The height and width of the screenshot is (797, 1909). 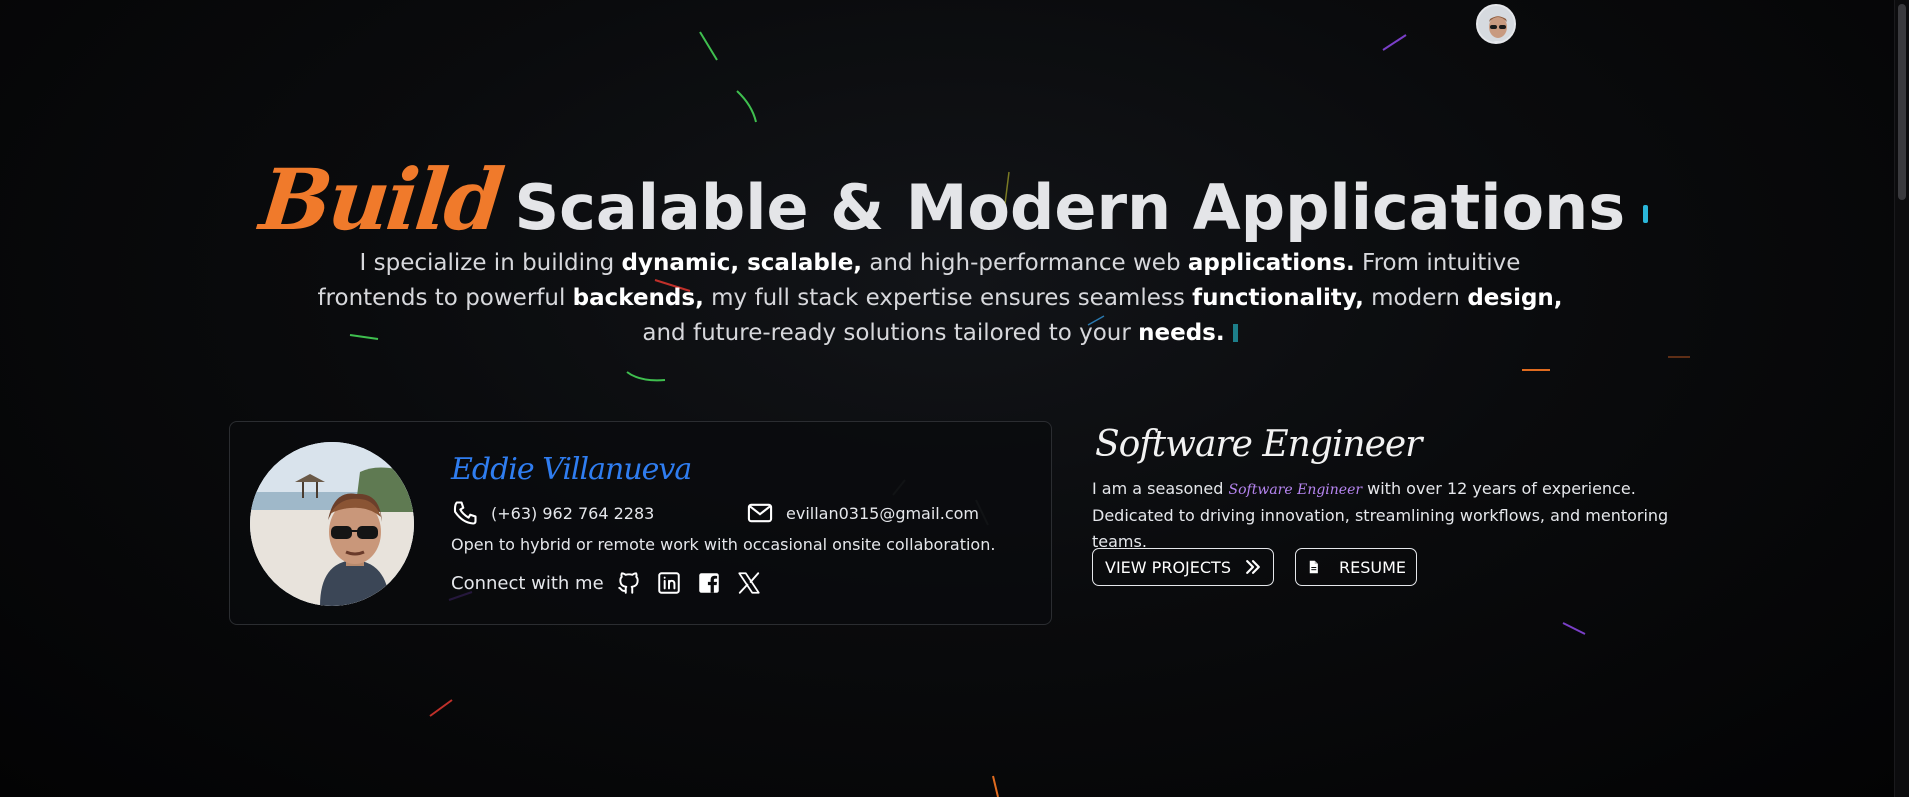 What do you see at coordinates (1271, 263) in the screenshot?
I see `hero-desc-emphasis: applications.` at bounding box center [1271, 263].